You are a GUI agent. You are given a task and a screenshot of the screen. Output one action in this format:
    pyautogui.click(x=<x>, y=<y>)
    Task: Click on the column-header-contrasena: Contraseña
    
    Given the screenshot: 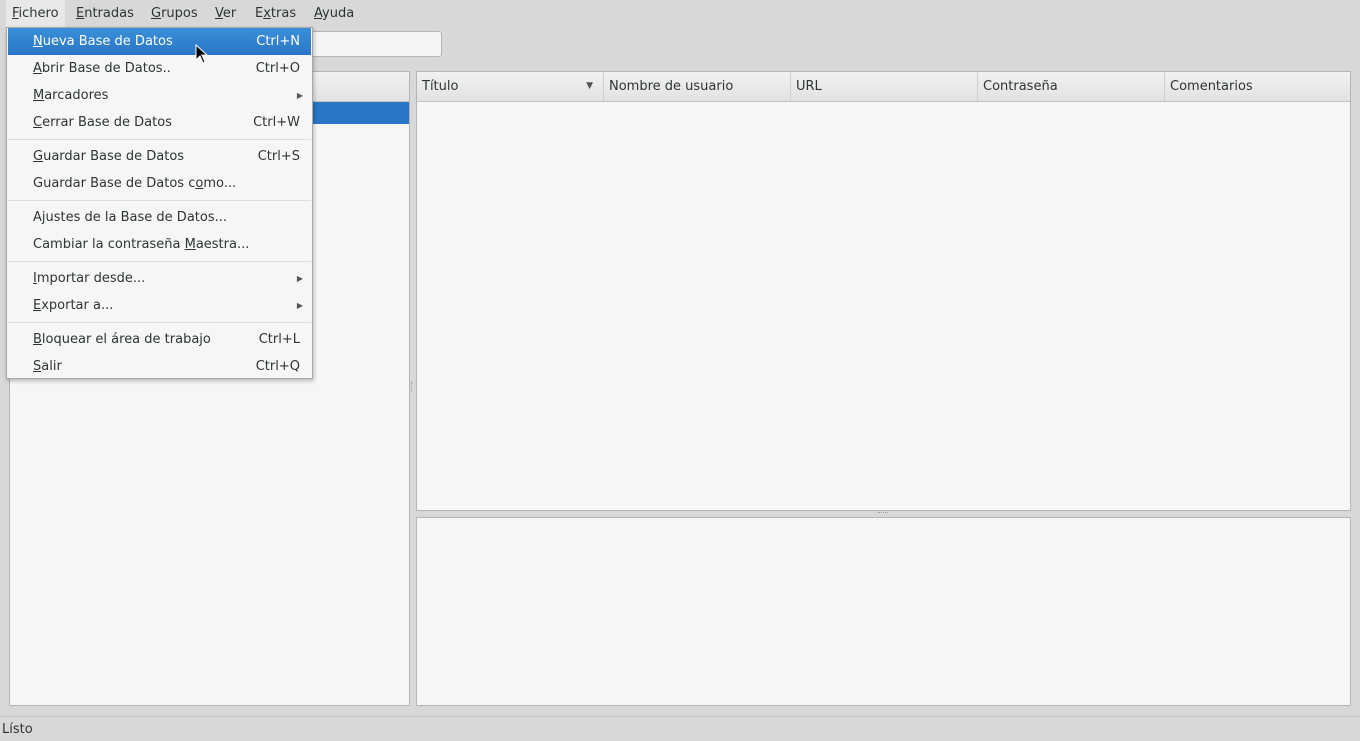 What is the action you would take?
    pyautogui.click(x=1071, y=86)
    